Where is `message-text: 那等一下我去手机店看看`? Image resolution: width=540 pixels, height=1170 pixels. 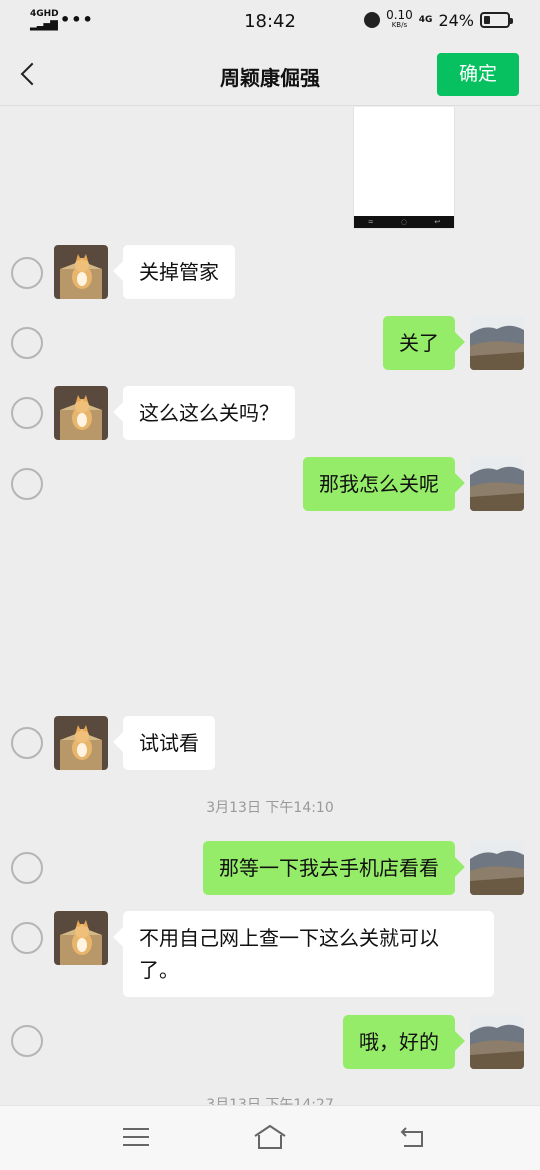
message-text: 那等一下我去手机店看看 is located at coordinates (329, 868).